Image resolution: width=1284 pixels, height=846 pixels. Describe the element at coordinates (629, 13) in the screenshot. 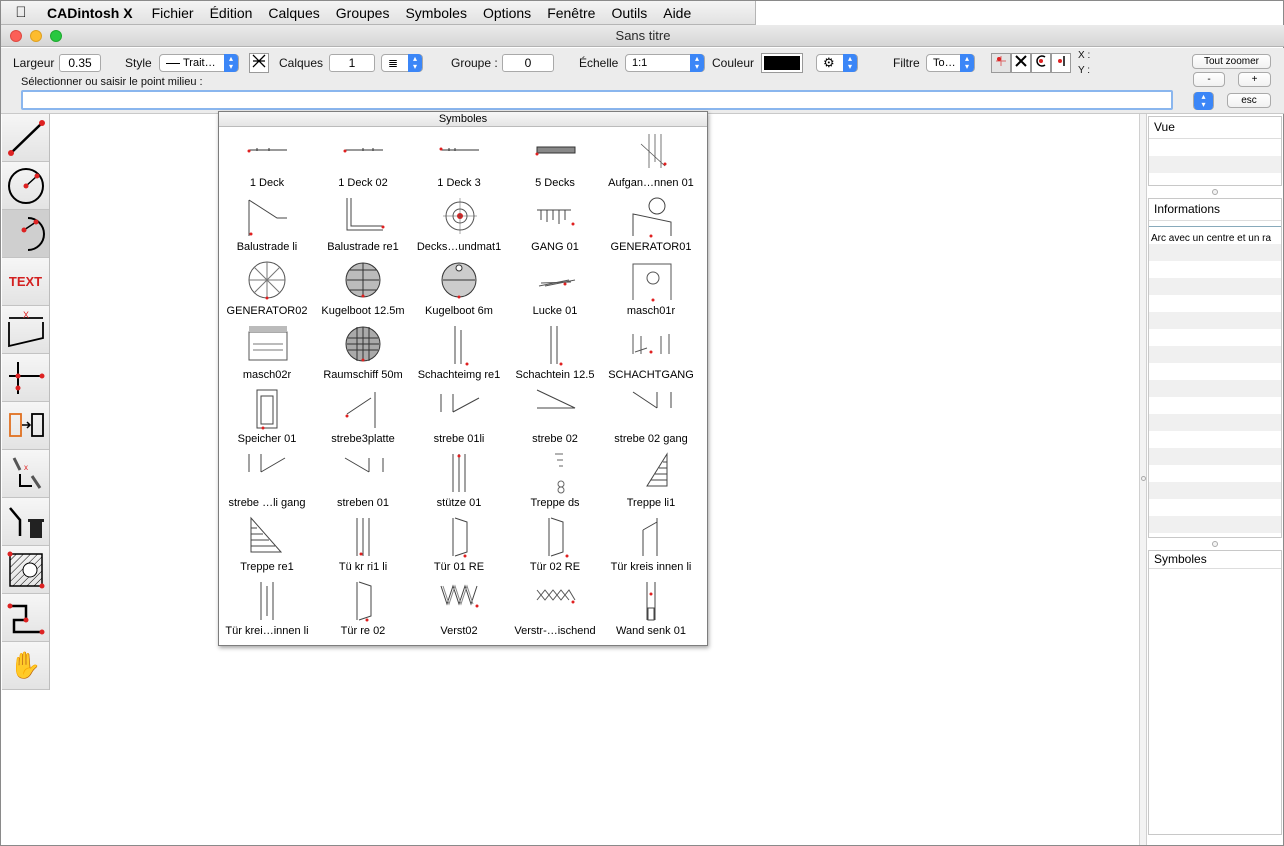

I see `menu-outils: Outils` at that location.